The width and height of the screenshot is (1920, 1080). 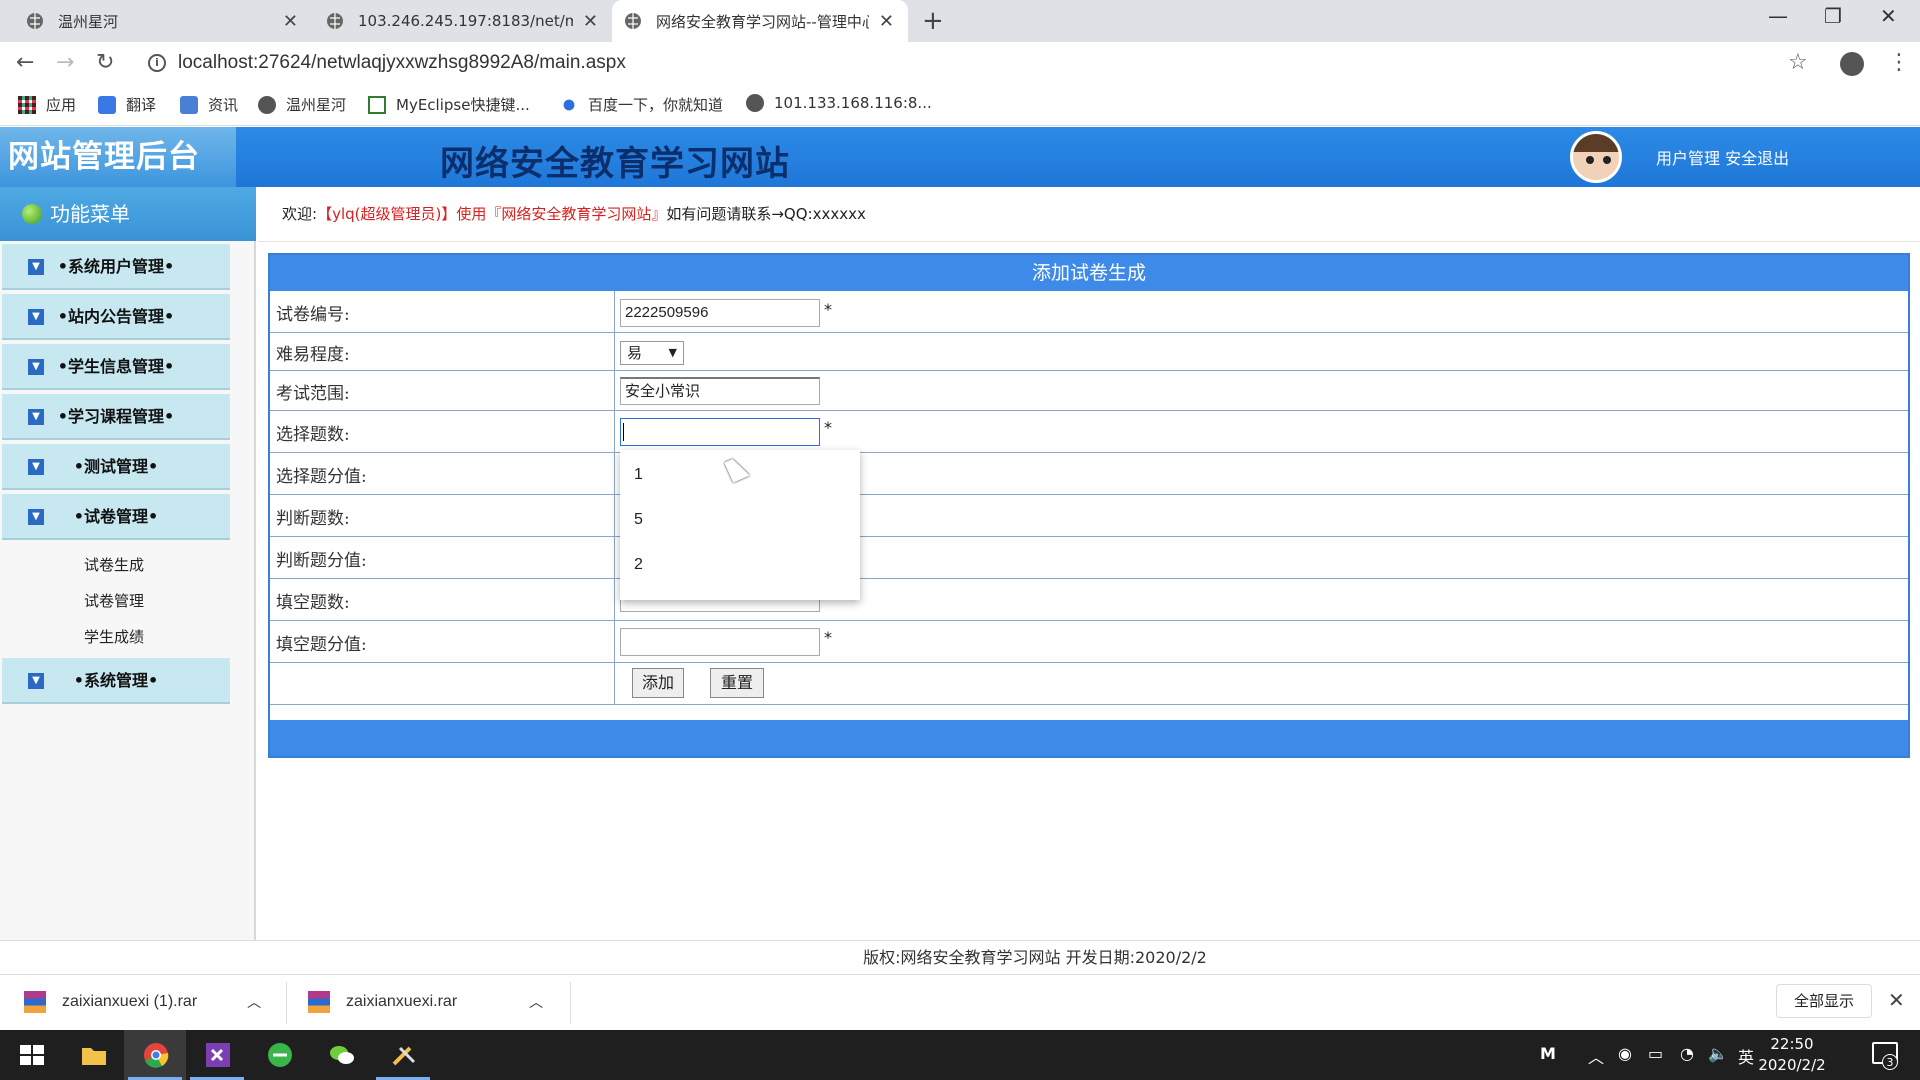 I want to click on tab-title: 103.246.245.197:8183/net/mm, so click(x=465, y=21).